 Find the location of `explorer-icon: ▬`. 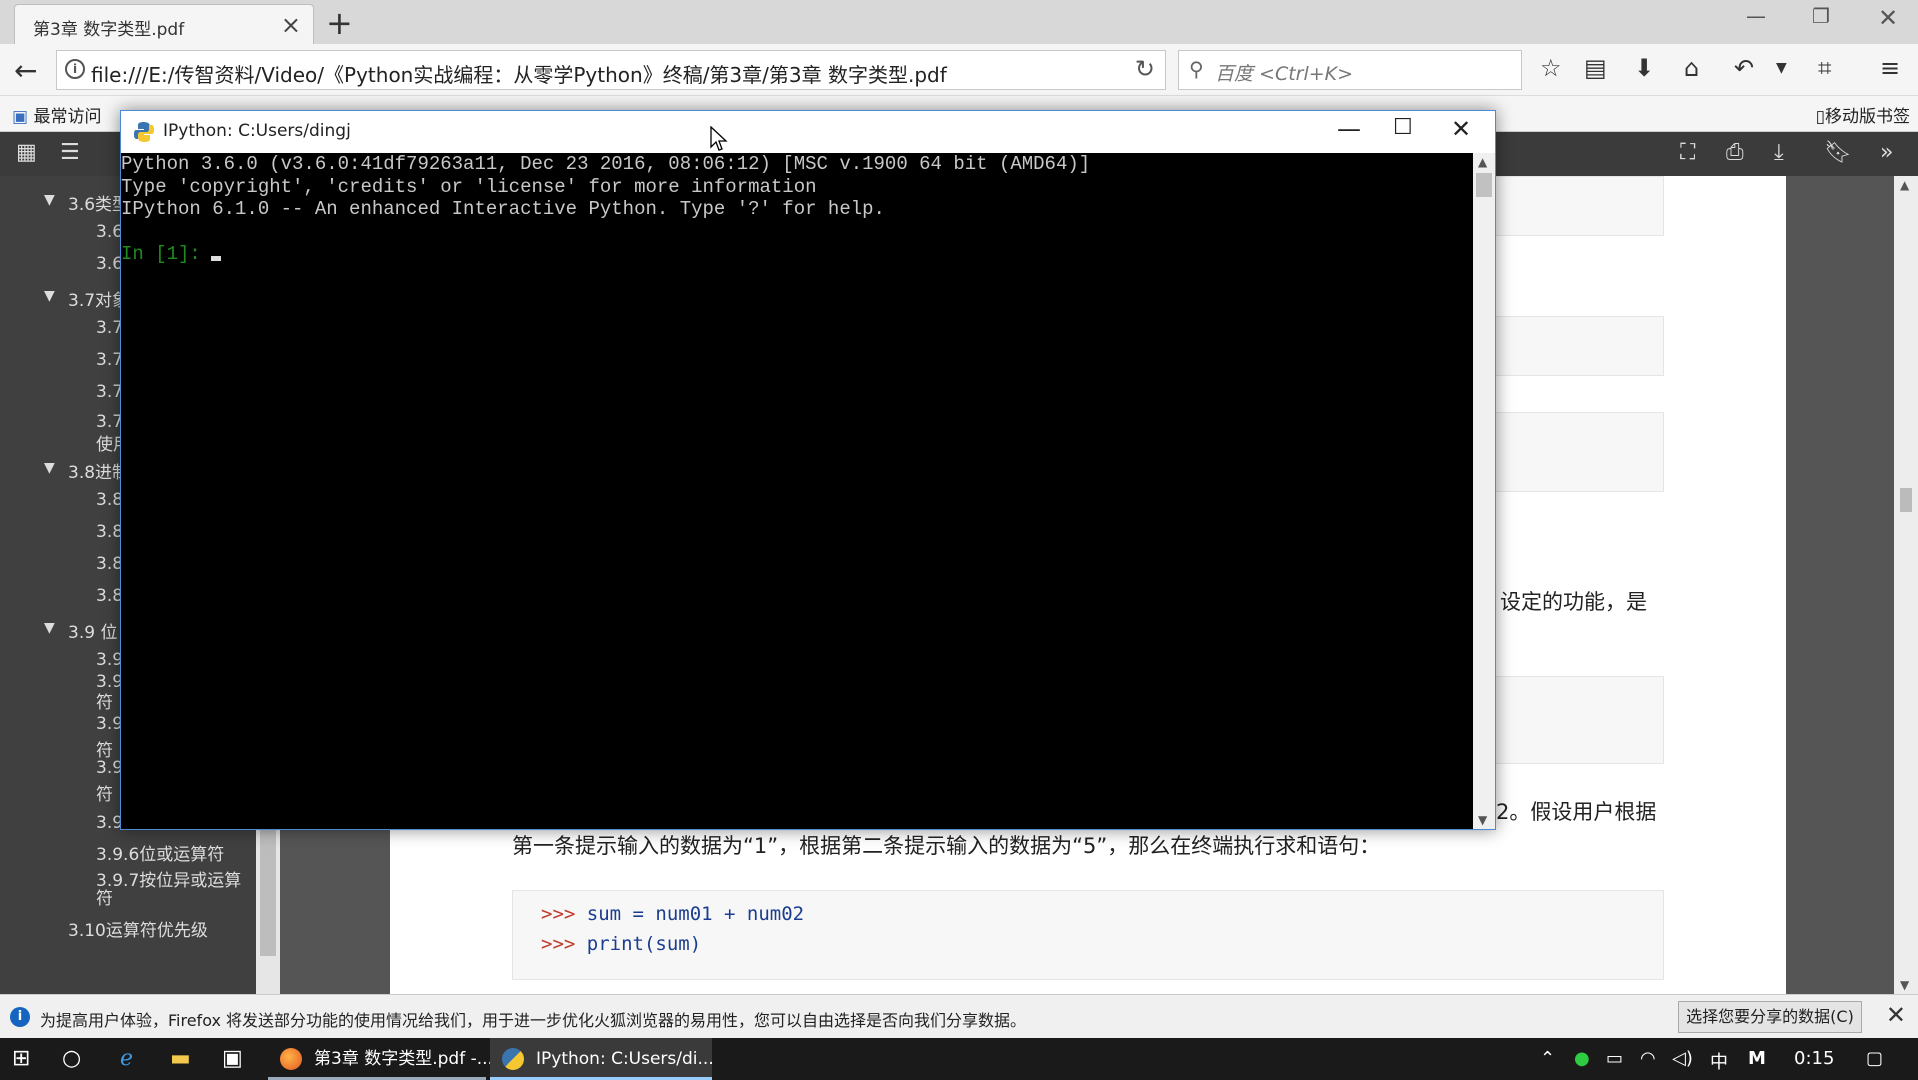

explorer-icon: ▬ is located at coordinates (180, 1058).